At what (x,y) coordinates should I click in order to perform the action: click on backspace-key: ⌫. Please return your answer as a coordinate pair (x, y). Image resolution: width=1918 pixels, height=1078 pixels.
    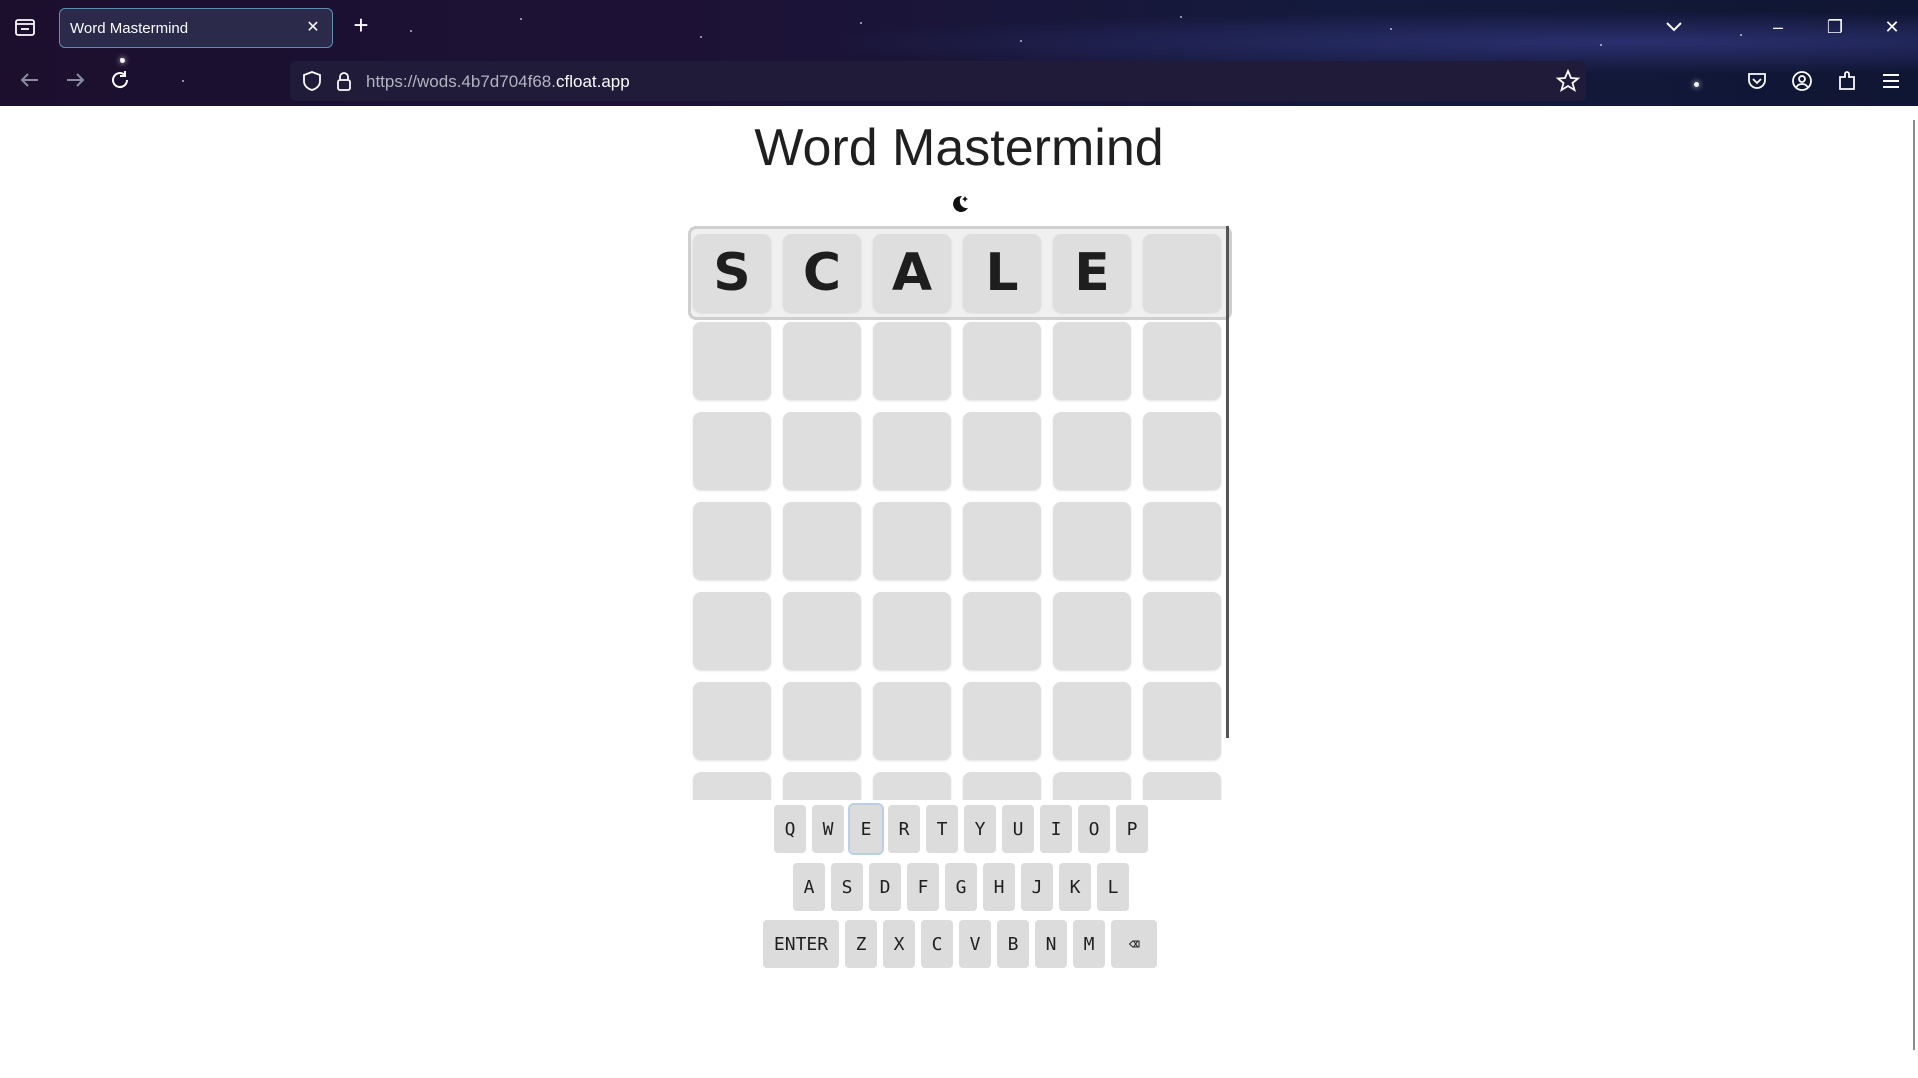
    Looking at the image, I should click on (1134, 944).